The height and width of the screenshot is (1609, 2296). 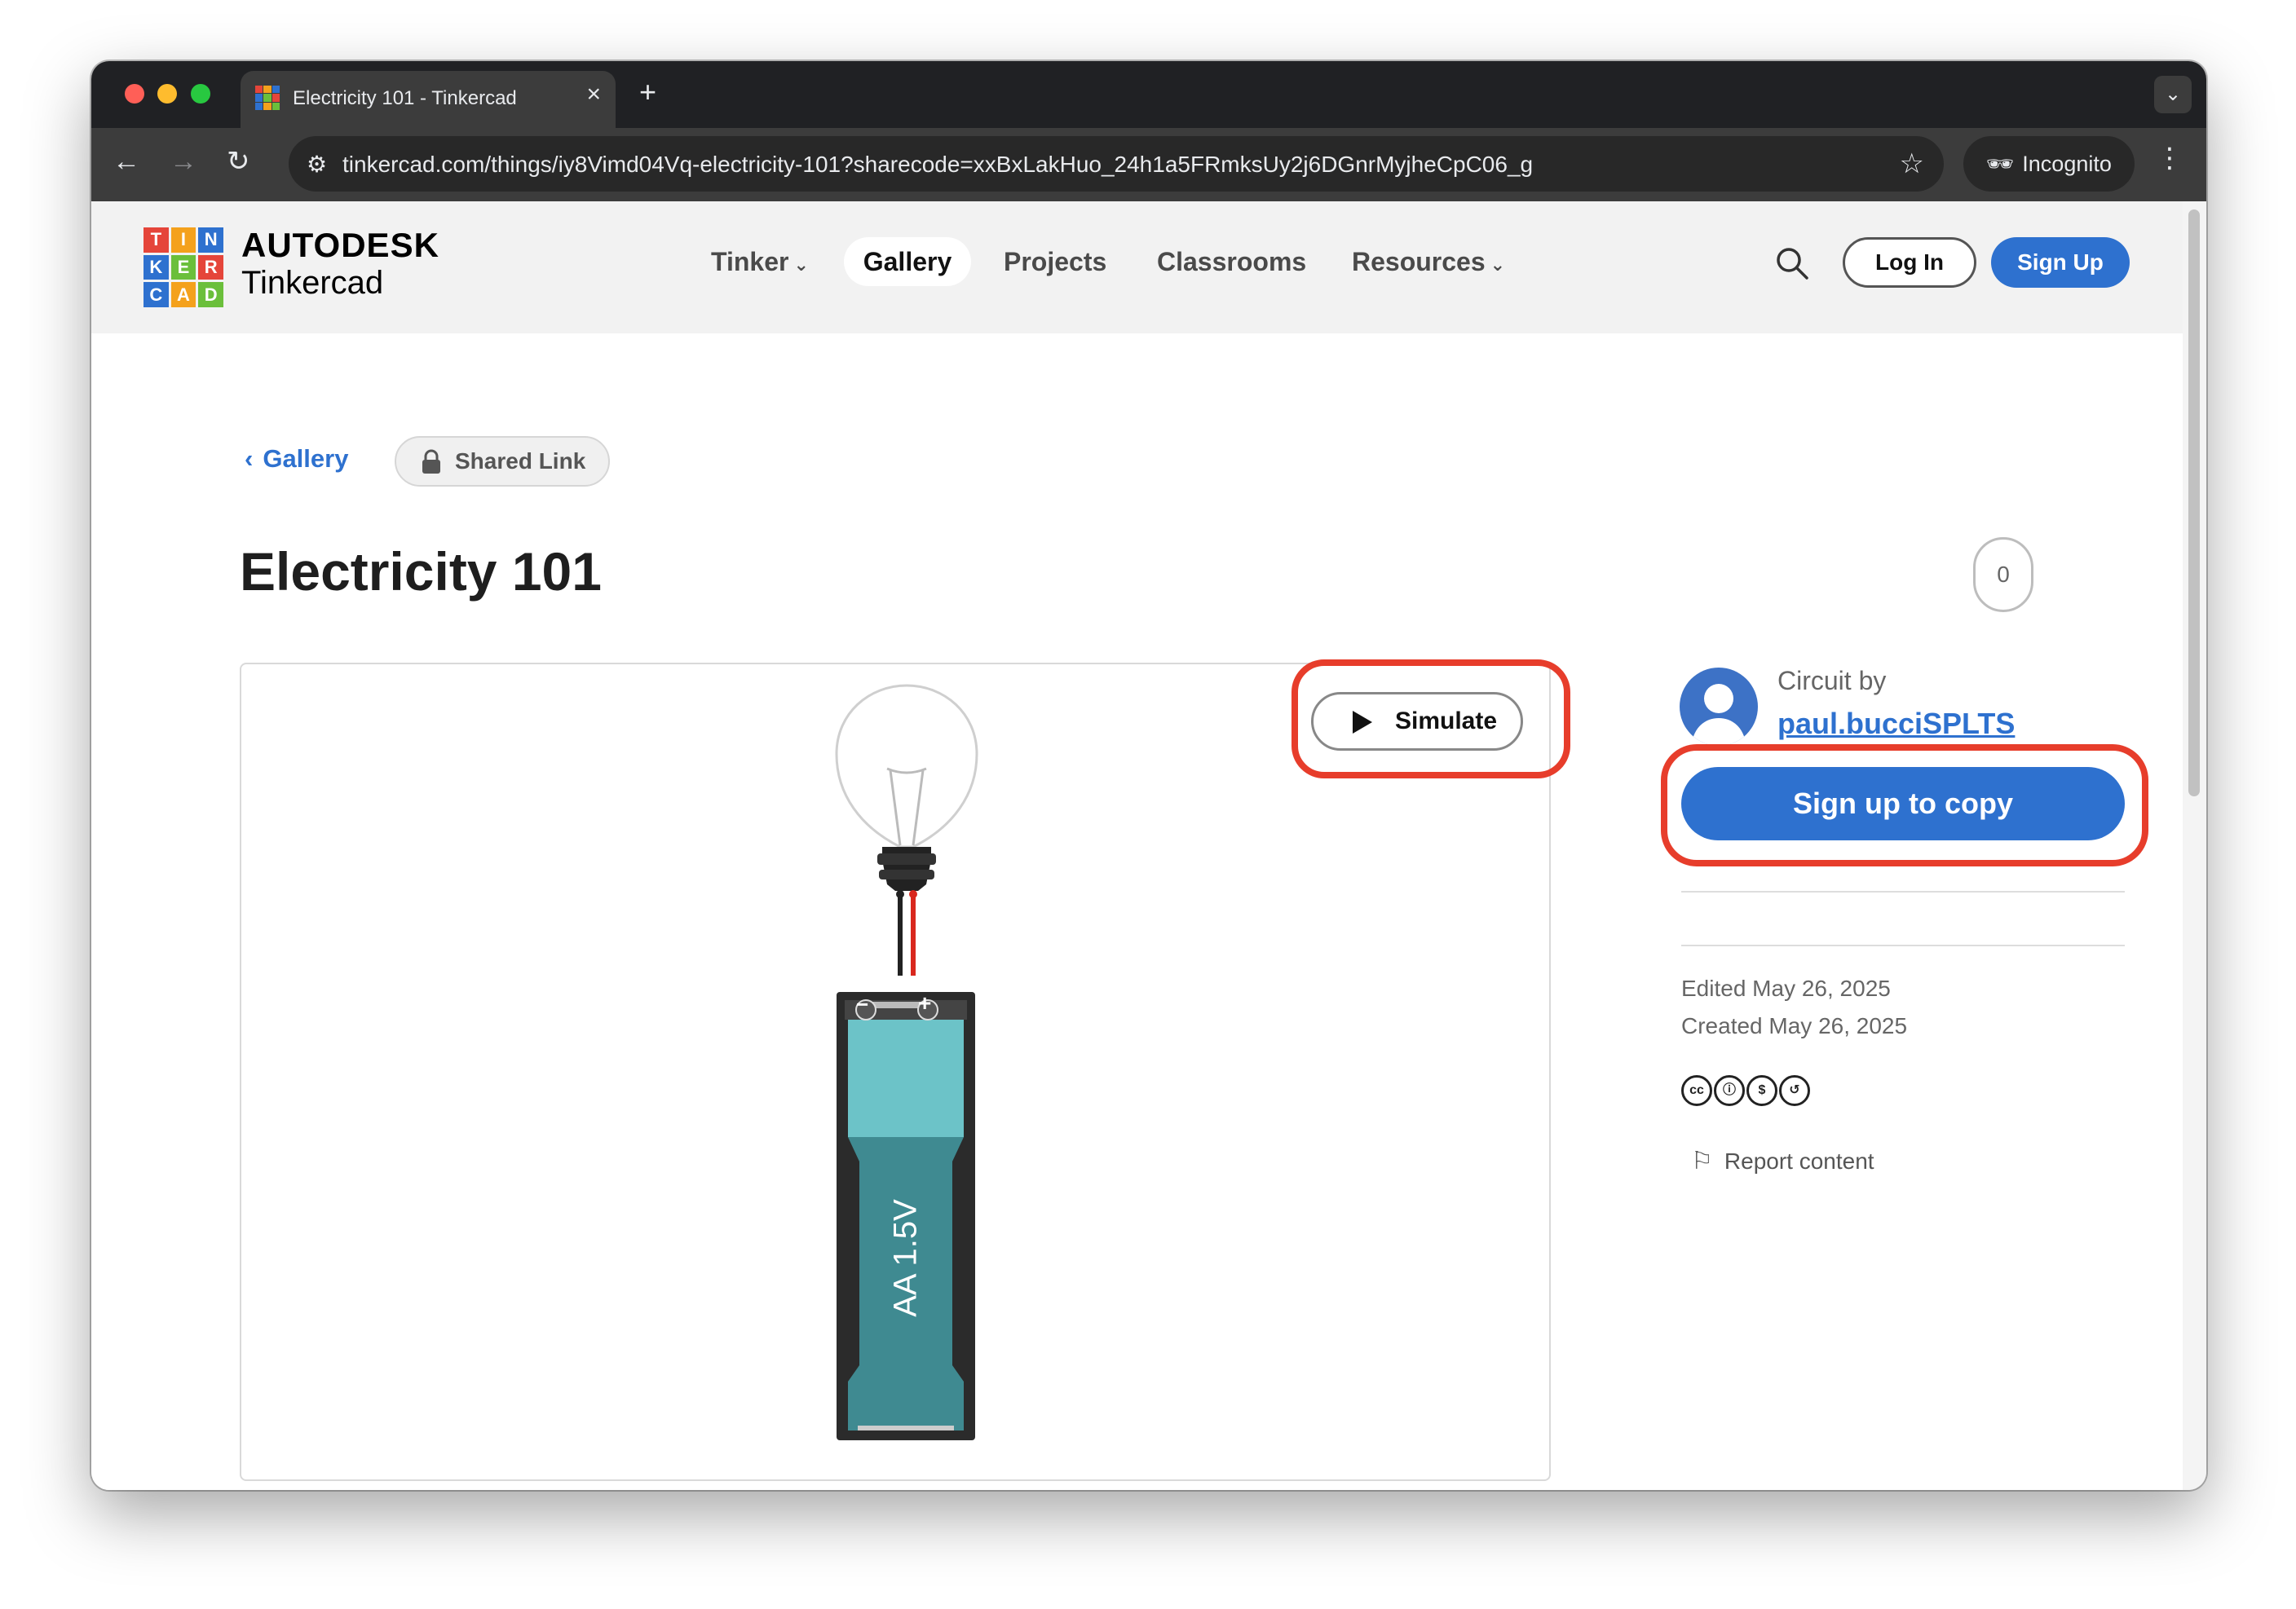 I want to click on logo-letter: E, so click(x=183, y=267).